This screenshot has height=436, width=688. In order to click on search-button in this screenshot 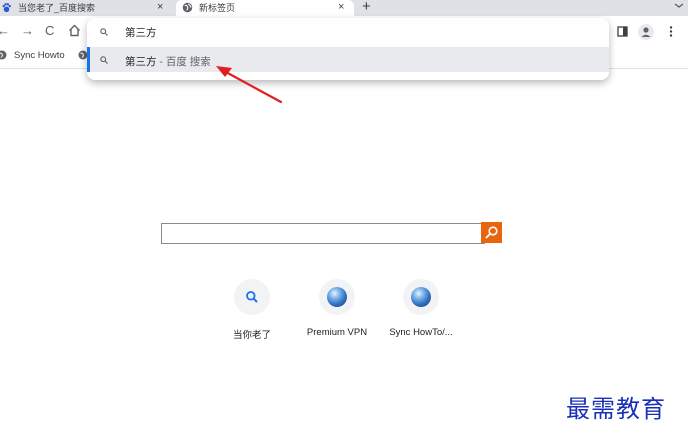, I will do `click(491, 232)`.